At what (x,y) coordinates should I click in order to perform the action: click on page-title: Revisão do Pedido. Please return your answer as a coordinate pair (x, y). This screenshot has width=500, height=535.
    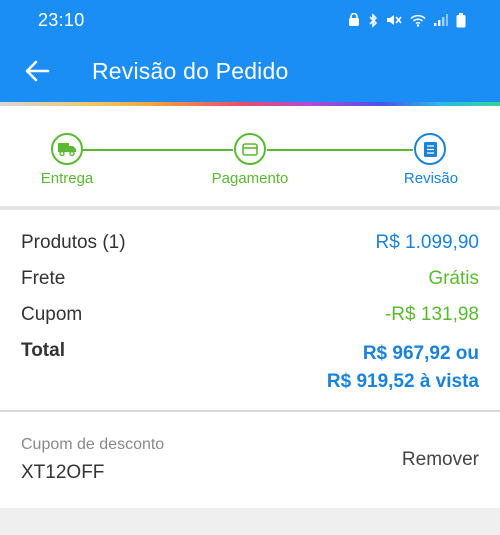
    Looking at the image, I should click on (190, 70).